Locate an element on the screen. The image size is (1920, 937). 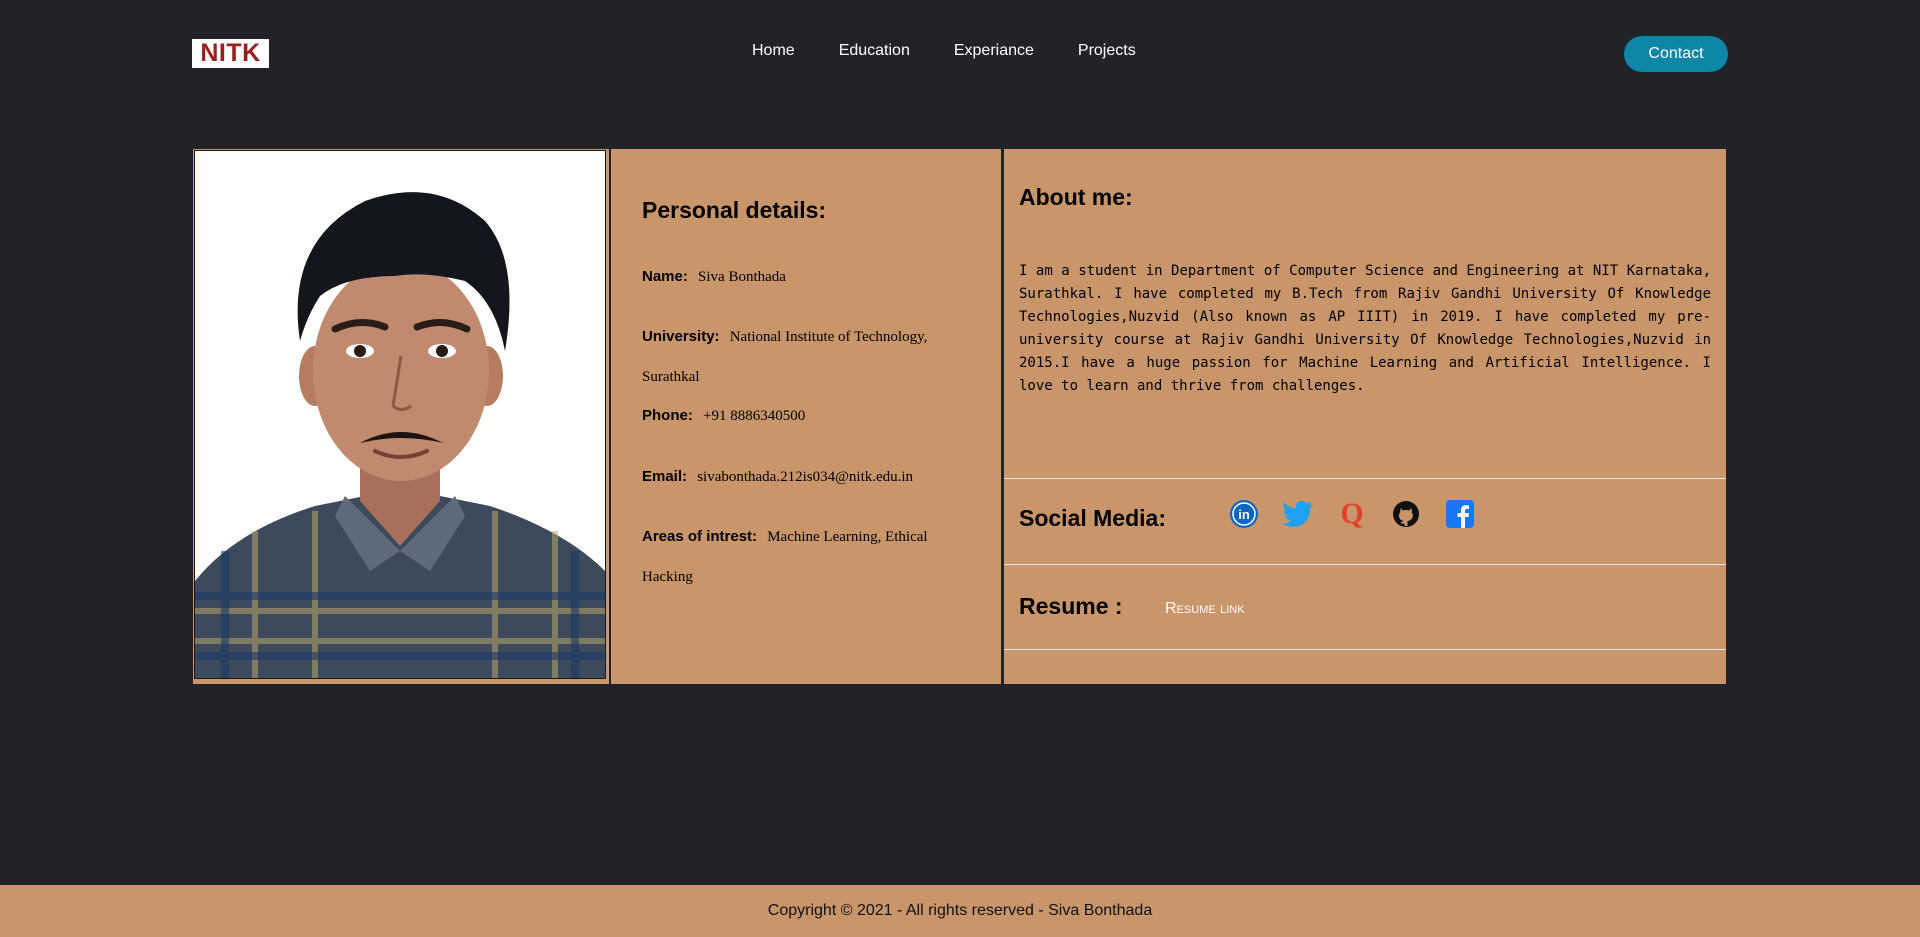
nav-experiance: Experiance is located at coordinates (994, 51).